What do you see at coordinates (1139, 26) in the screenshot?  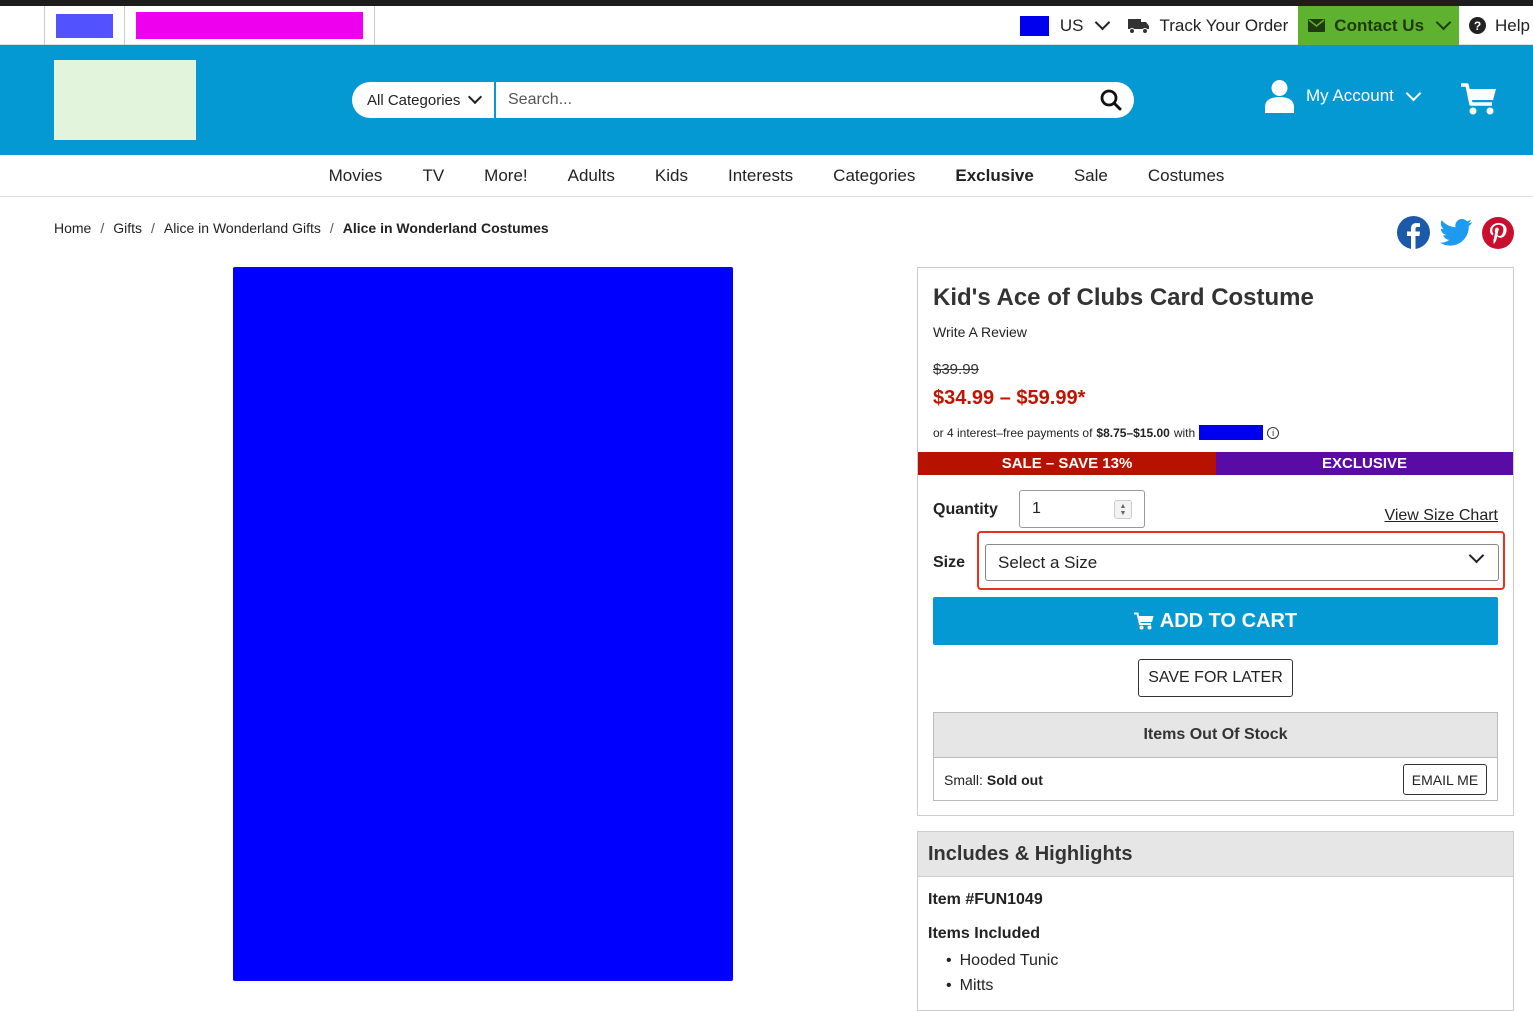 I see `truck-icon` at bounding box center [1139, 26].